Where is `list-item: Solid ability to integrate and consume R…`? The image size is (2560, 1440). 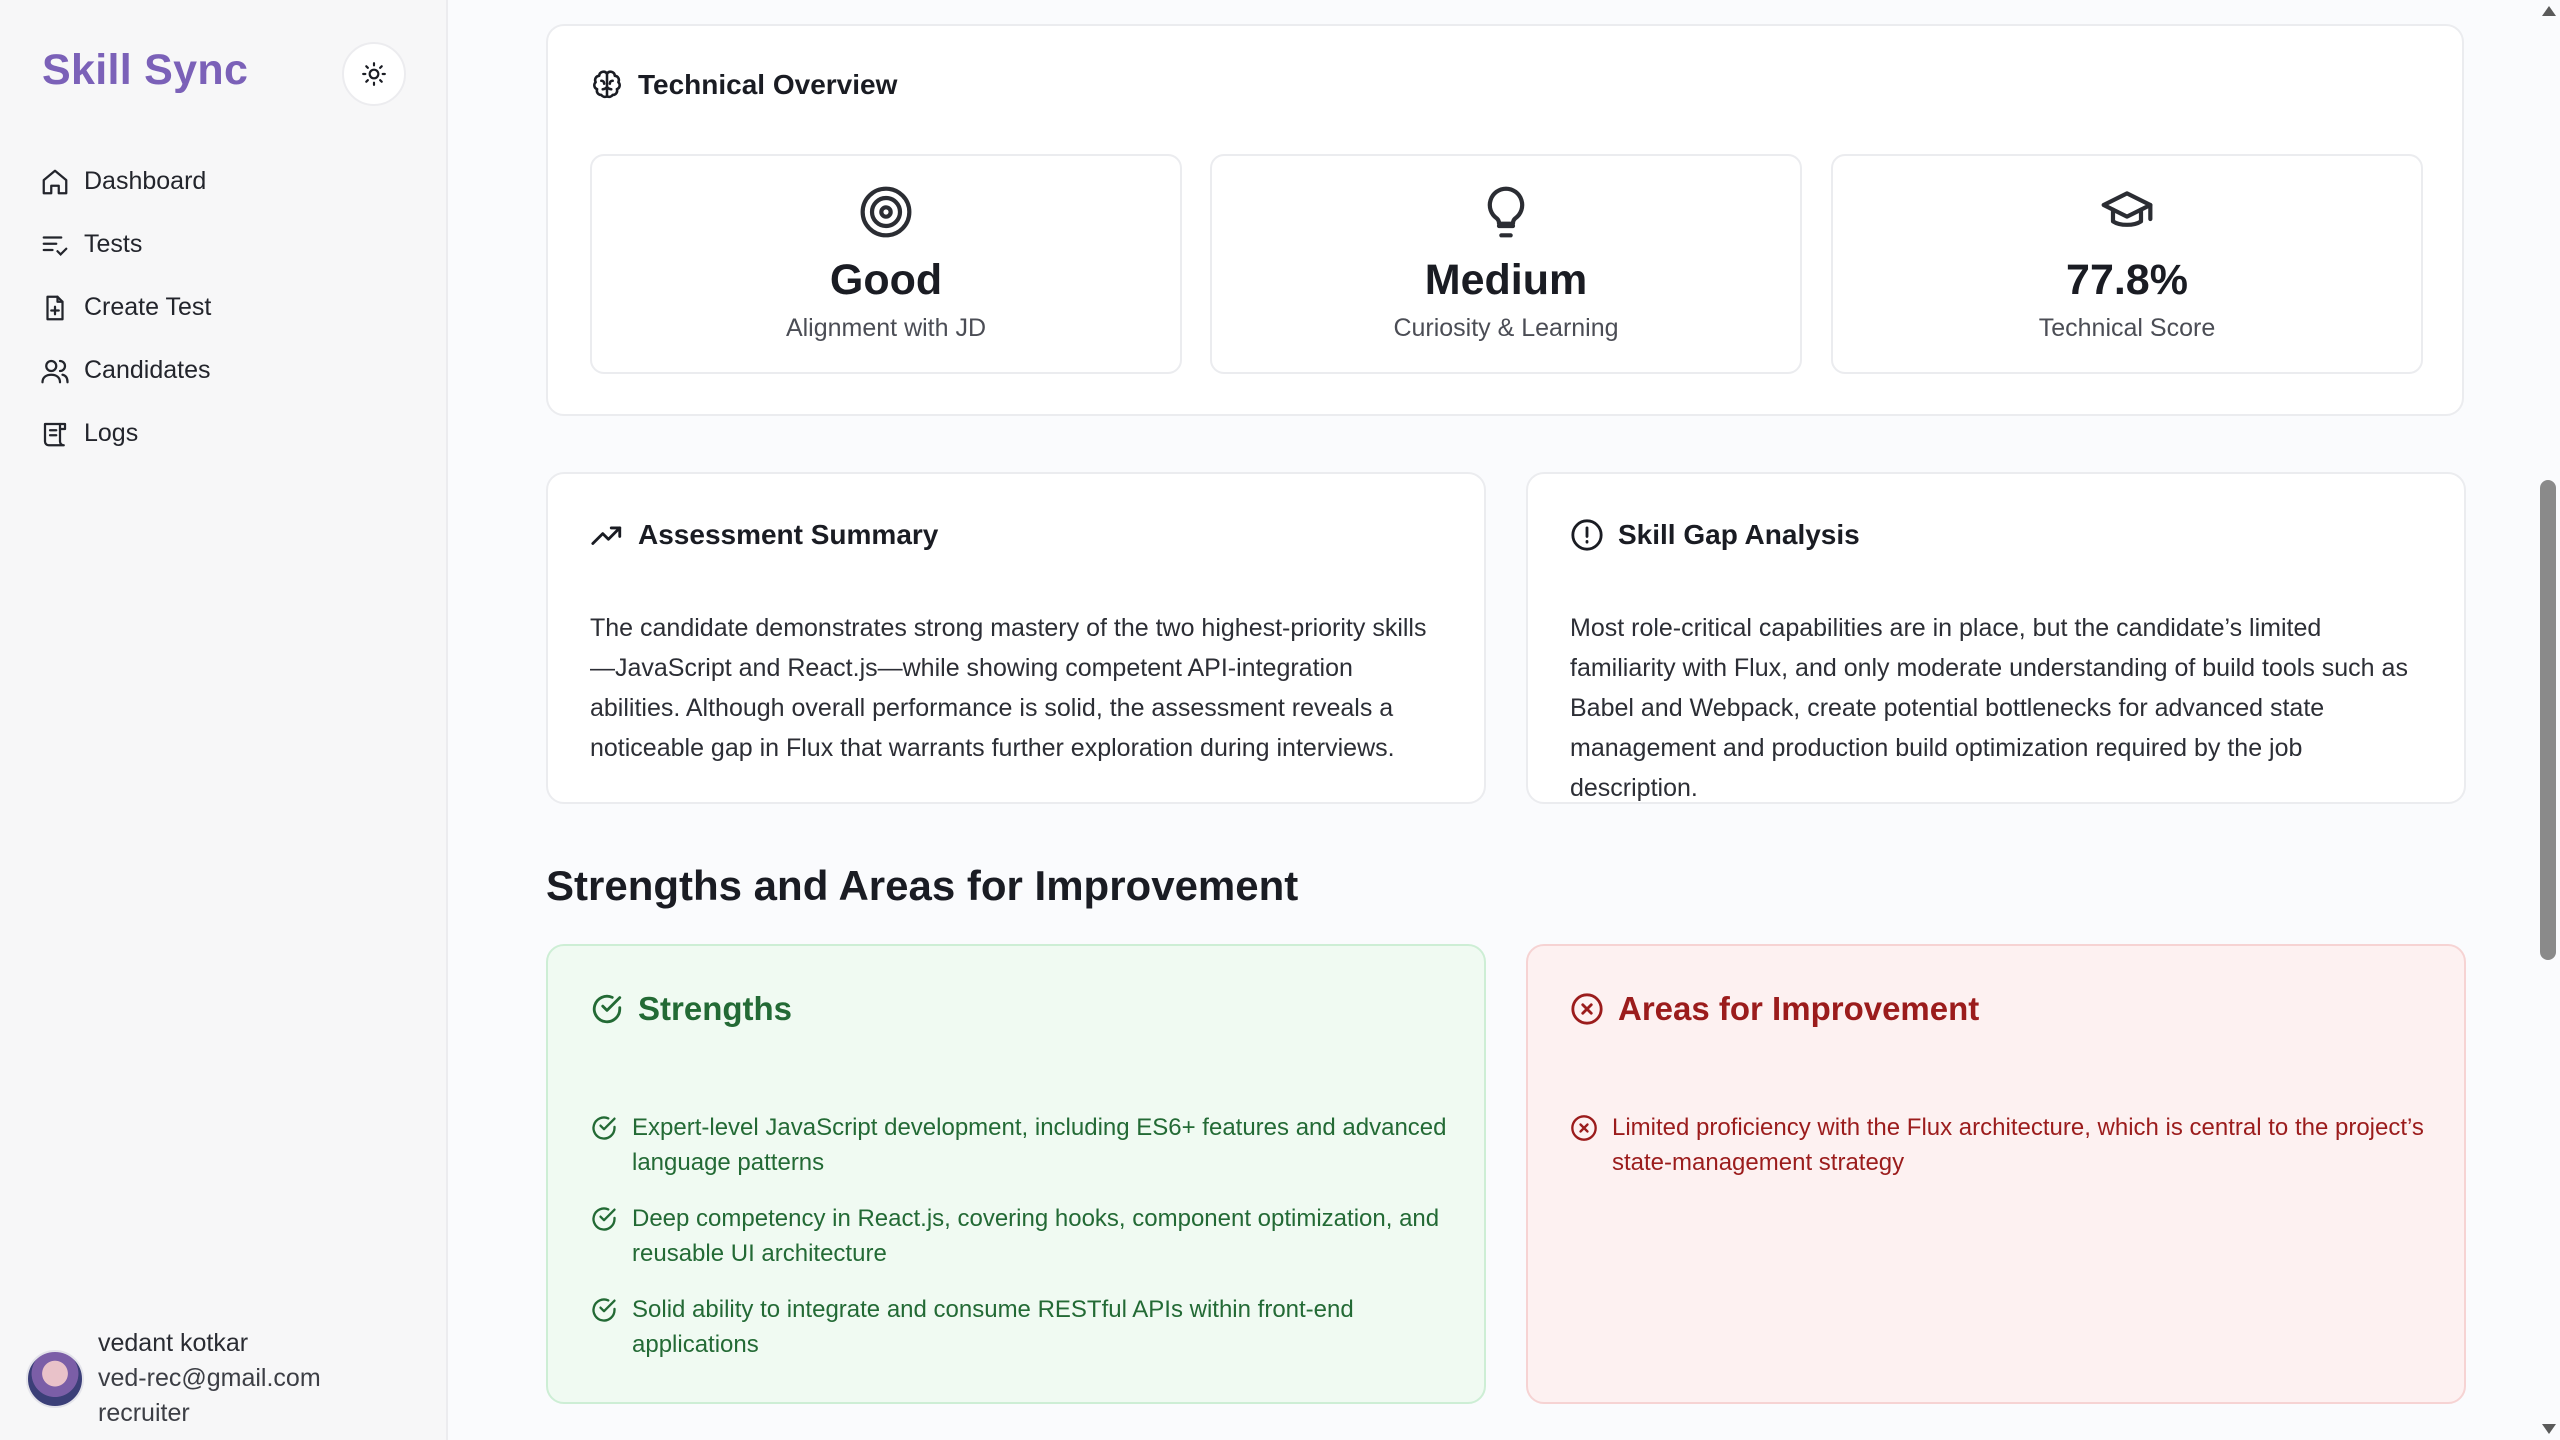
list-item: Solid ability to integrate and consume R… is located at coordinates (1020, 1327).